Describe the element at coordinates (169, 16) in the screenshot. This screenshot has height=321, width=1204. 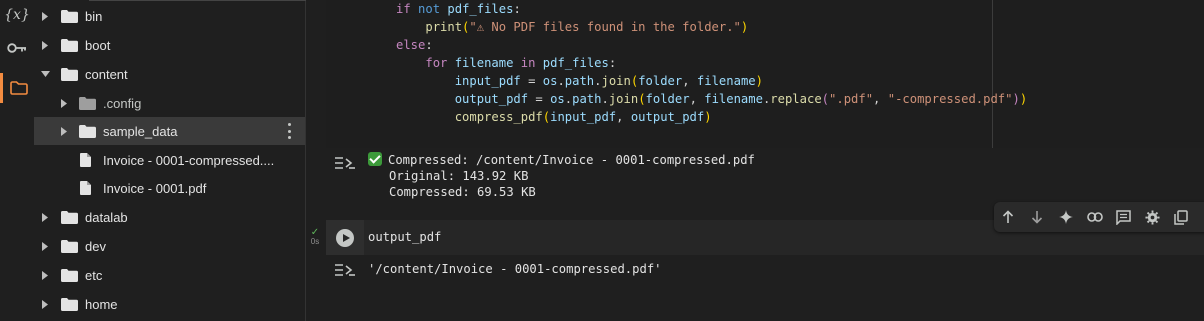
I see `tree-item-bin: bin` at that location.